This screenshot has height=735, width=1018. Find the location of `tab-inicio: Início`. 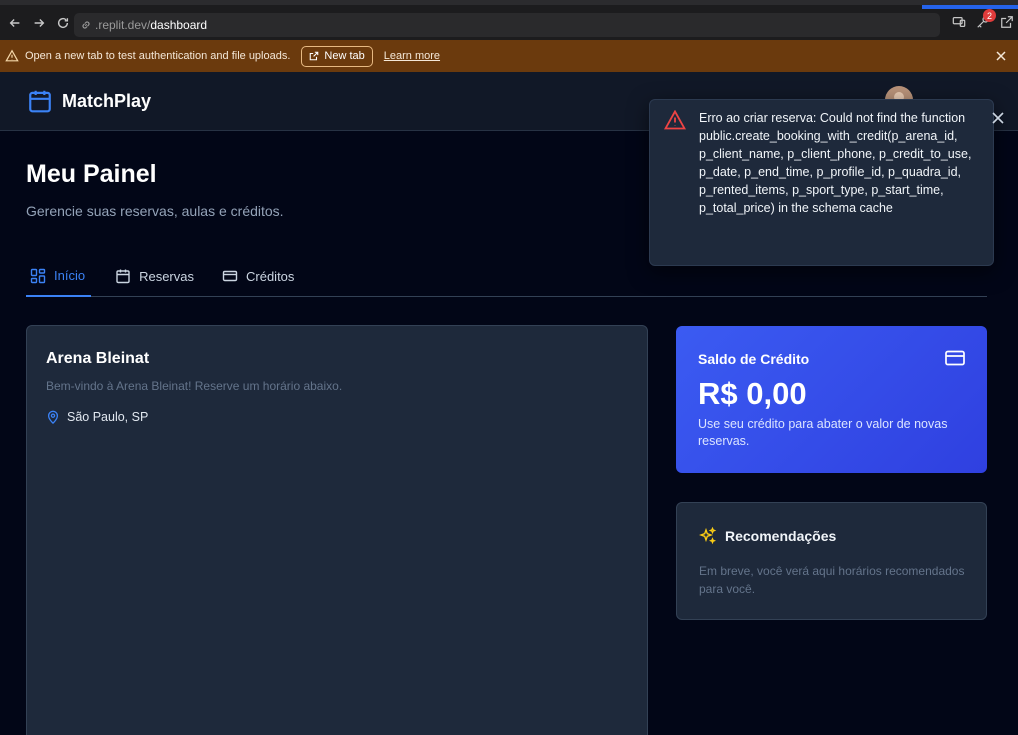

tab-inicio: Início is located at coordinates (59, 276).